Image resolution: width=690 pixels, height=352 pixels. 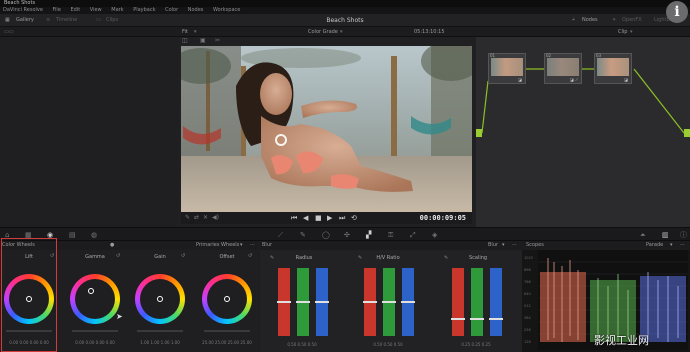 I want to click on clip-dropdown: Clip, so click(x=622, y=32).